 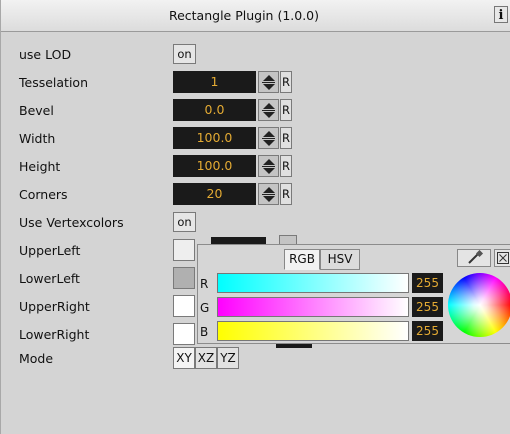 I want to click on channel-g-label: G, so click(x=205, y=308).